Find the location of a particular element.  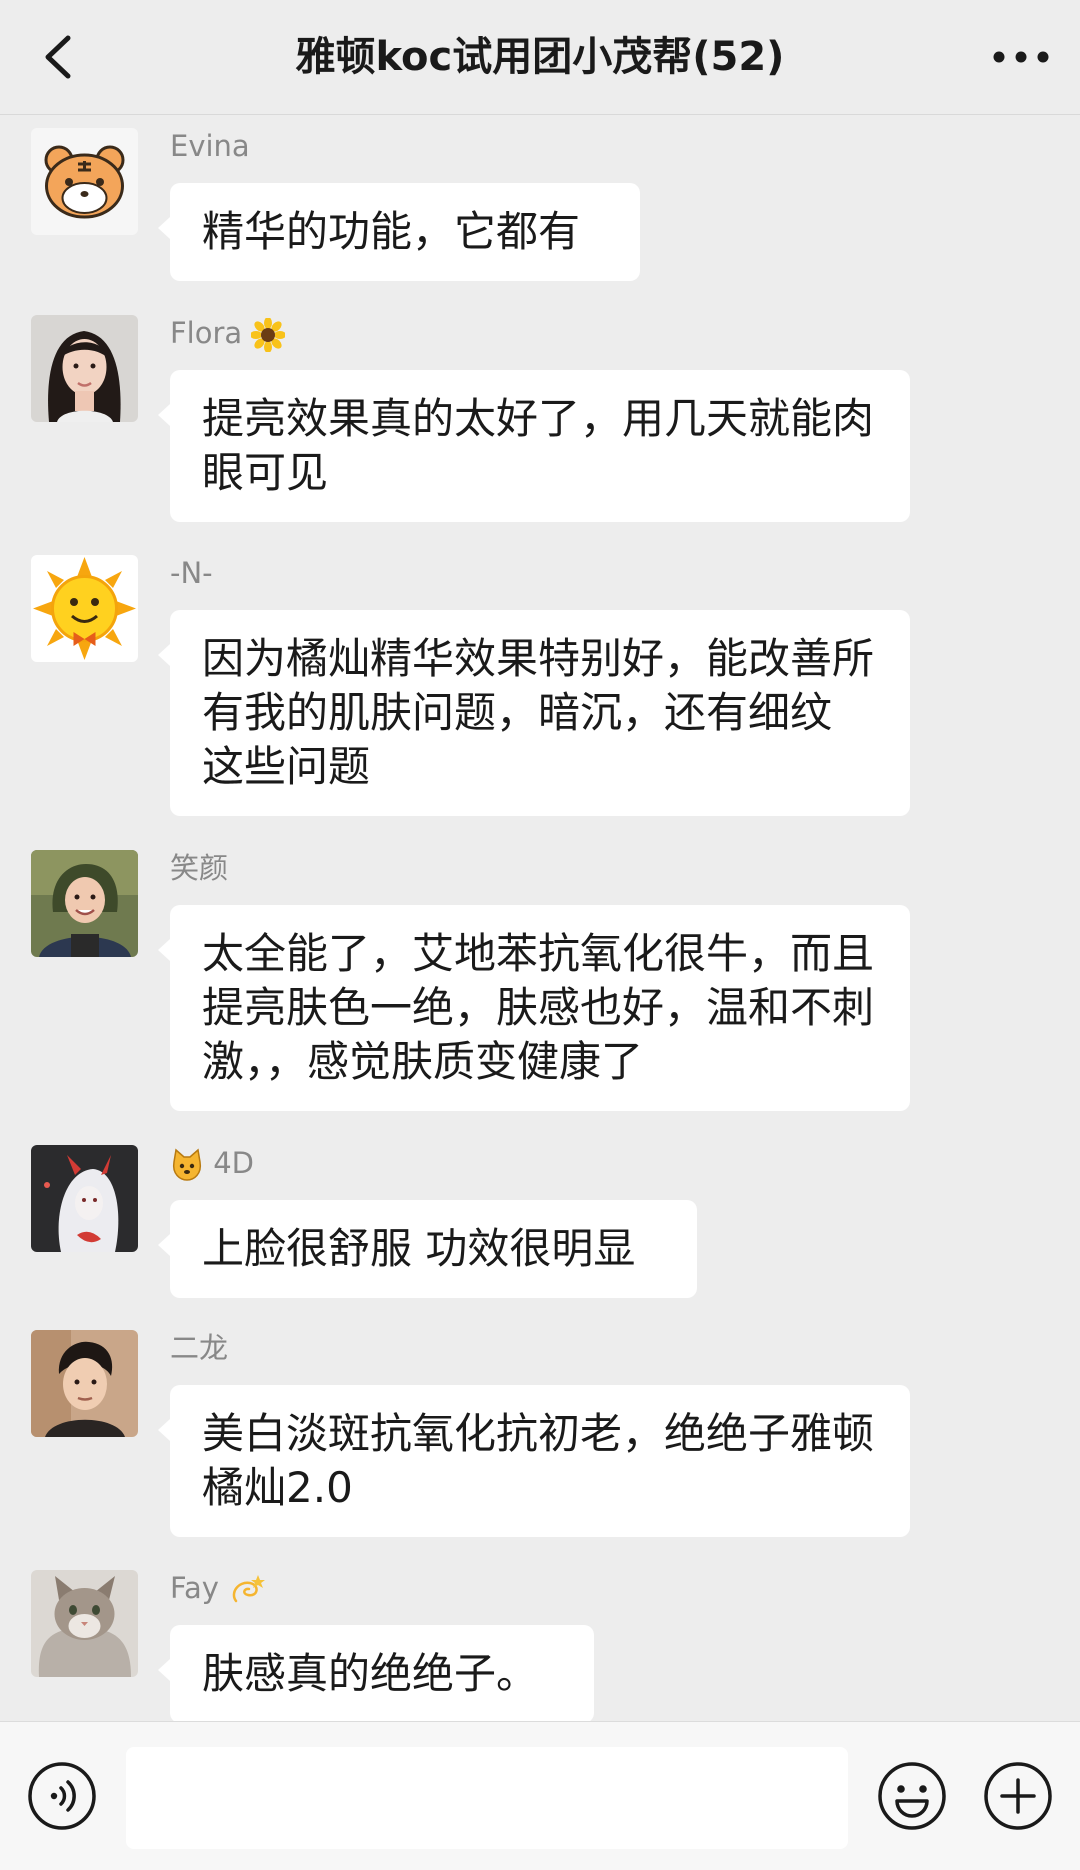

voice-button is located at coordinates (62, 1796).